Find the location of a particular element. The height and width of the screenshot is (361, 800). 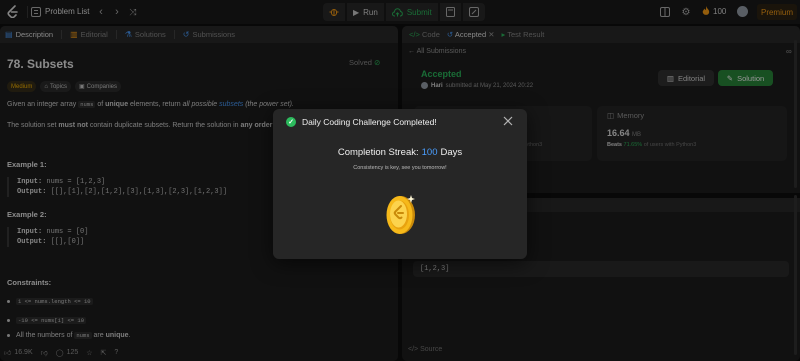

gold-coin-icon is located at coordinates (401, 213).